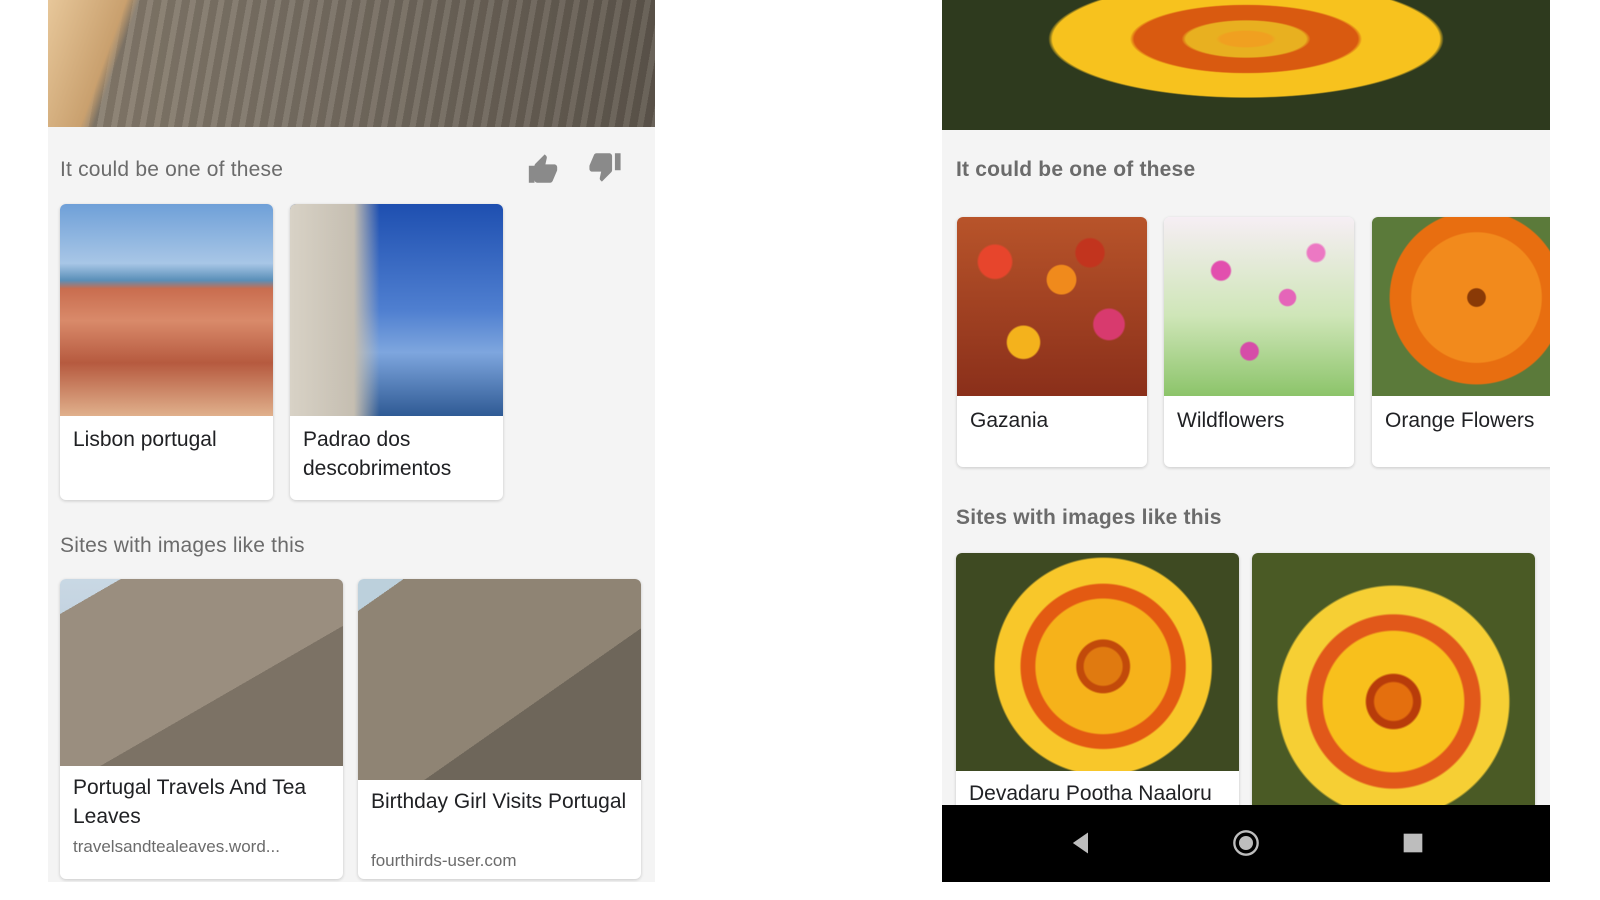 The height and width of the screenshot is (900, 1600). I want to click on suggestion-title: Gazania, so click(1009, 420).